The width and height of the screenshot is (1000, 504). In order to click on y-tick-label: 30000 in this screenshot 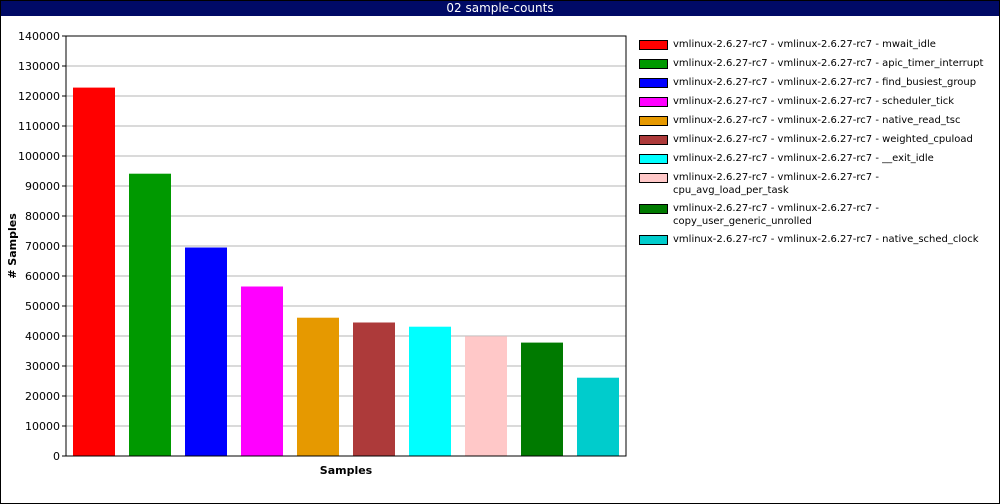, I will do `click(42, 366)`.